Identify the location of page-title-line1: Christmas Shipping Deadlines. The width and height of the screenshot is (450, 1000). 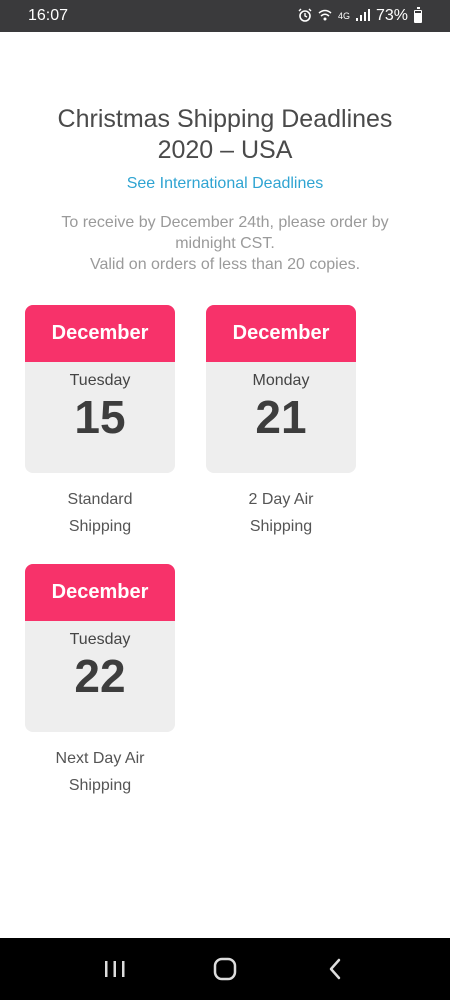
(225, 119).